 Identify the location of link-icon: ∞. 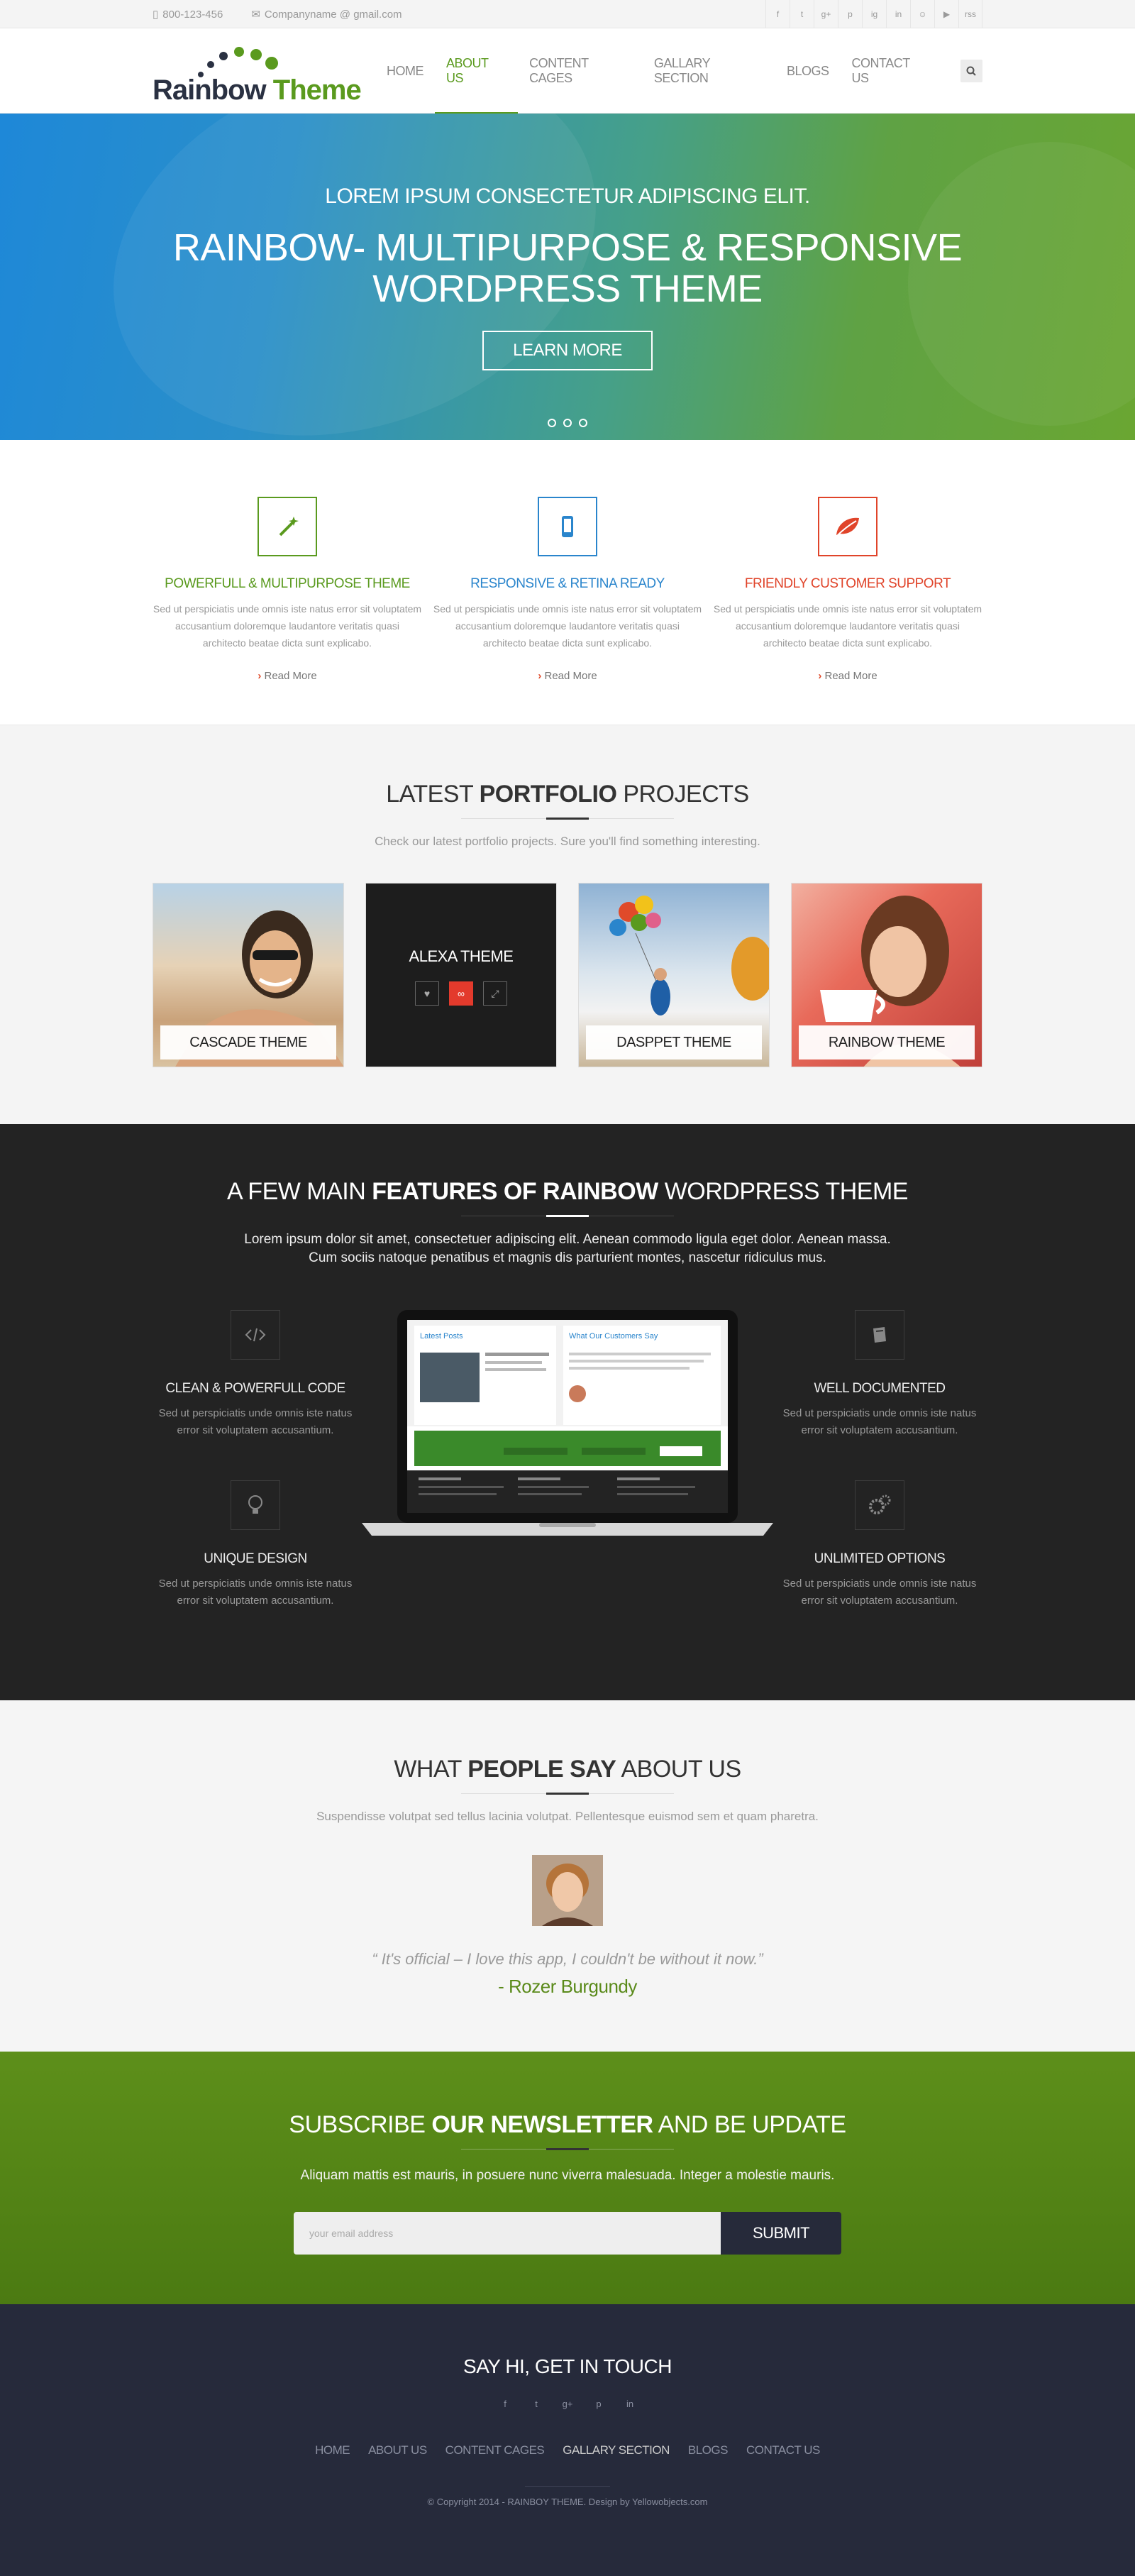
(461, 993).